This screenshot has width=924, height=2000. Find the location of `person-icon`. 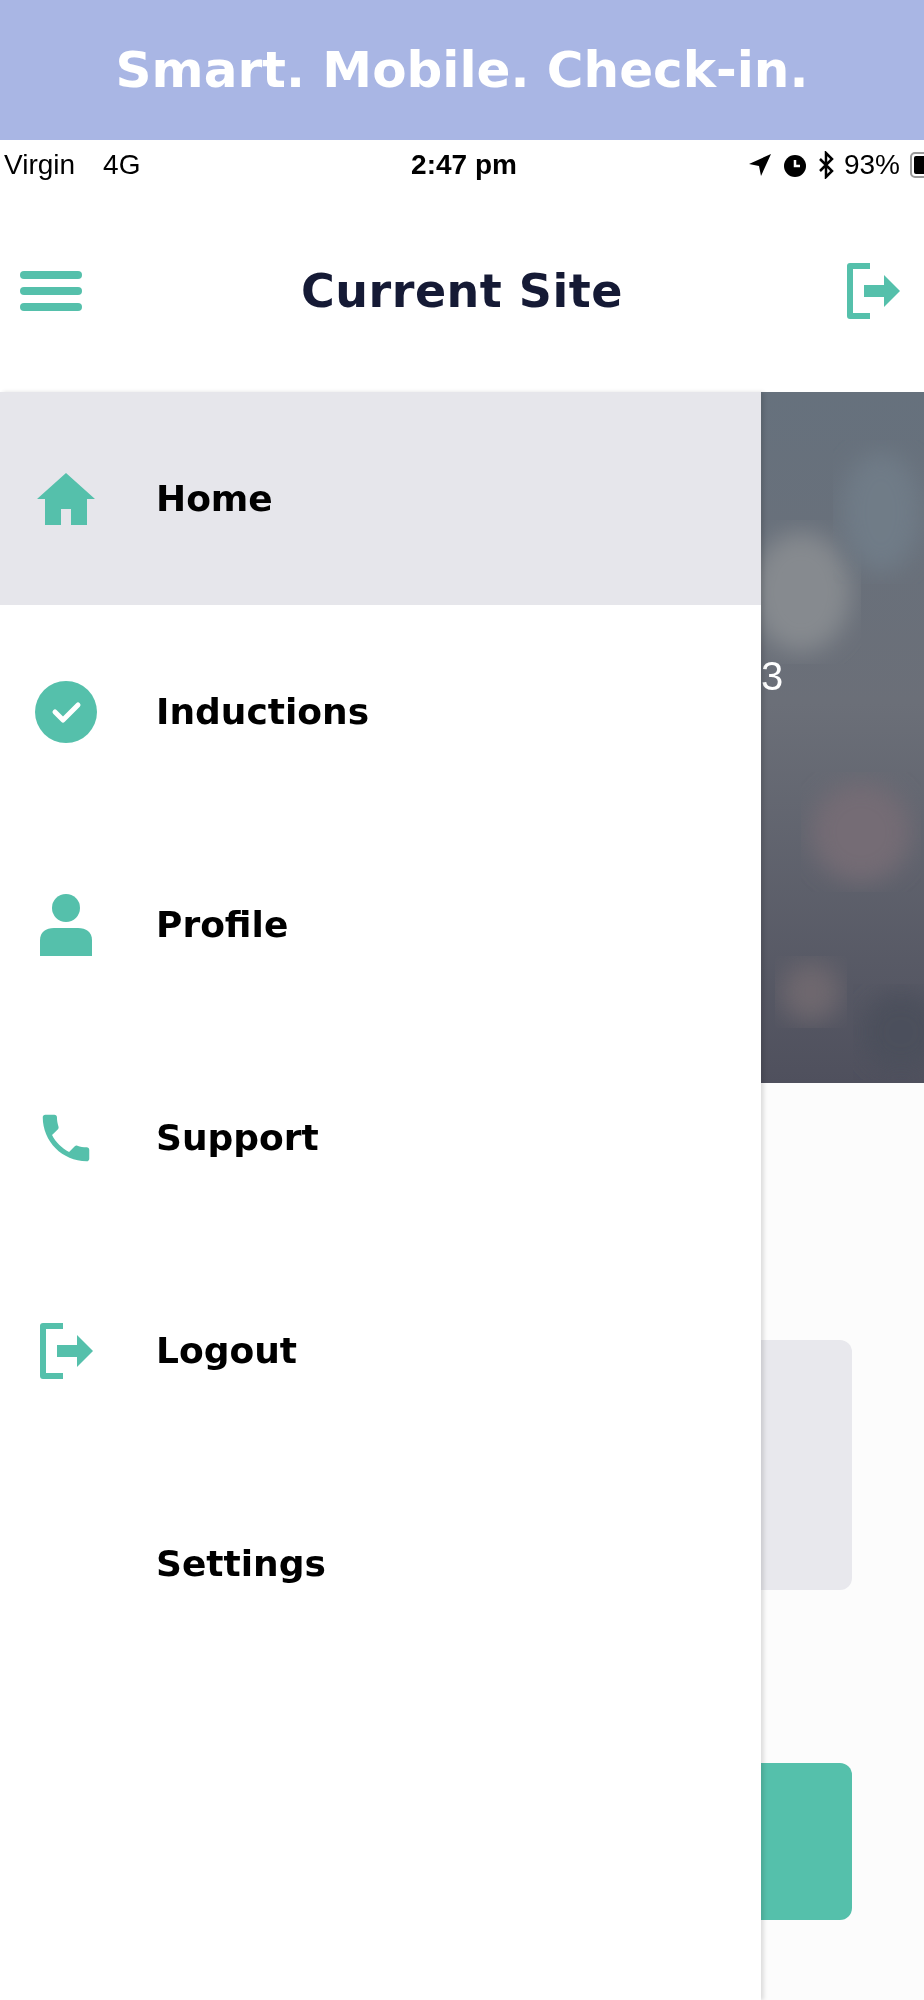

person-icon is located at coordinates (66, 924).